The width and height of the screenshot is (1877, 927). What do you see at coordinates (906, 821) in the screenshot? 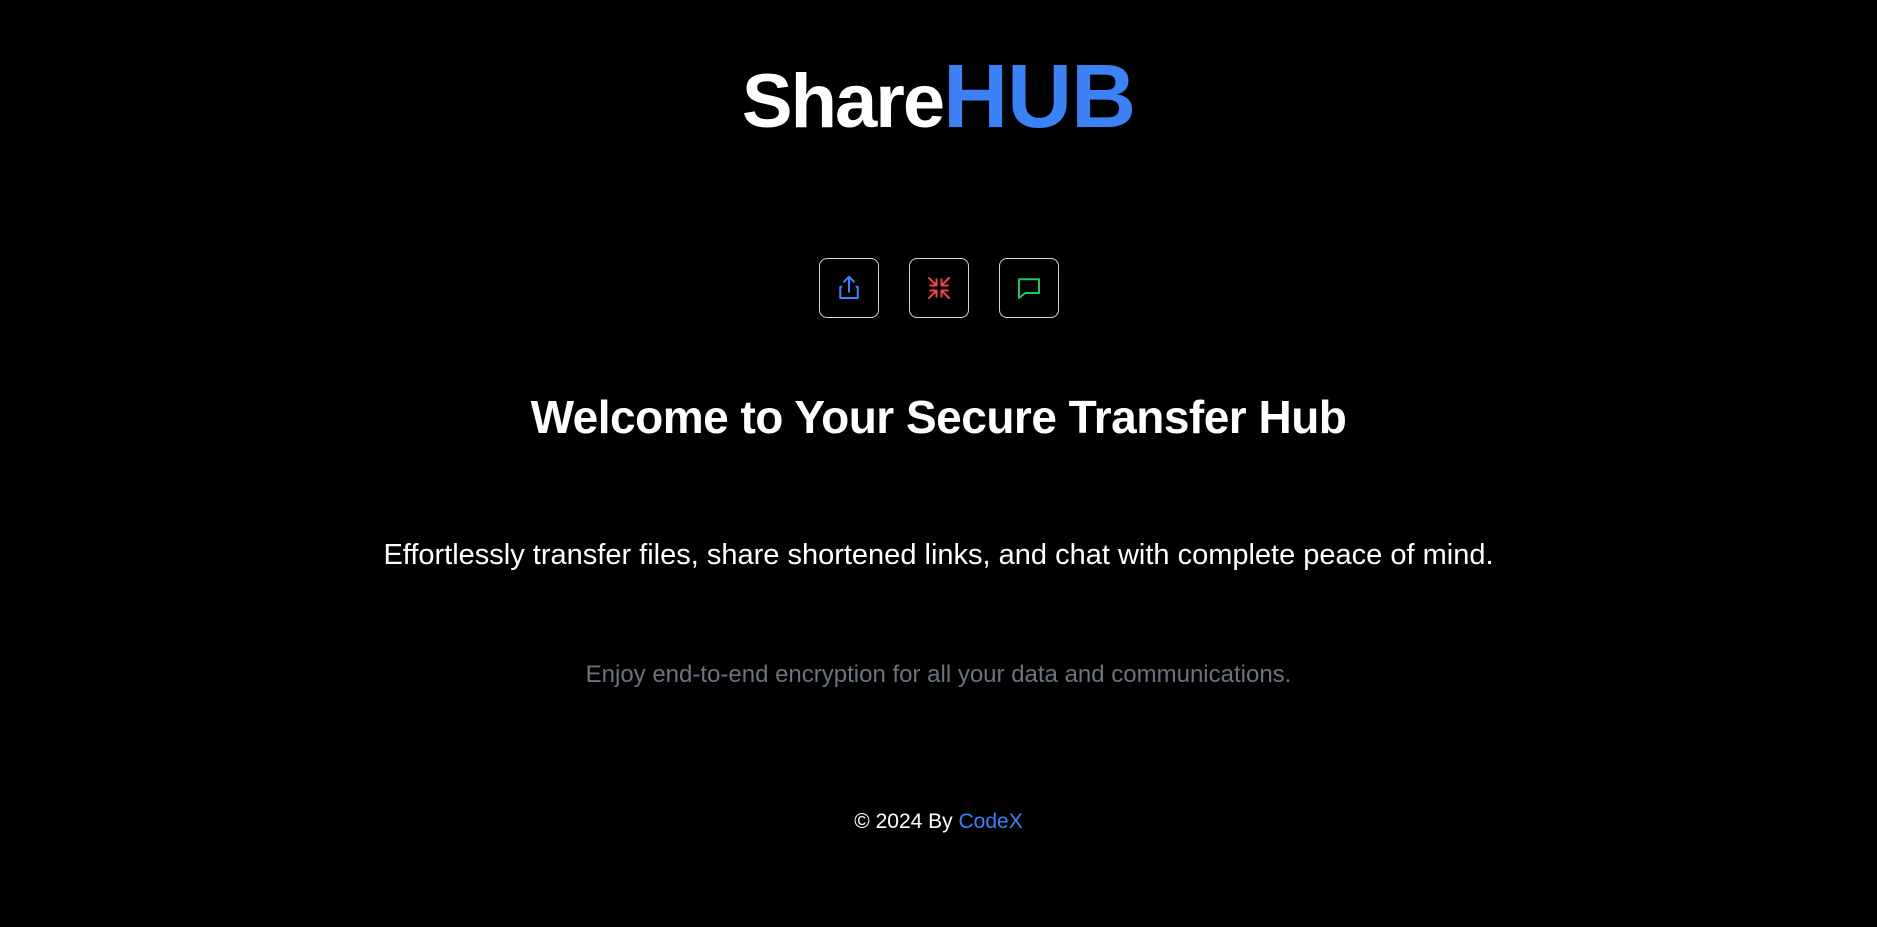
I see `footer-copyright: © 2024 By` at bounding box center [906, 821].